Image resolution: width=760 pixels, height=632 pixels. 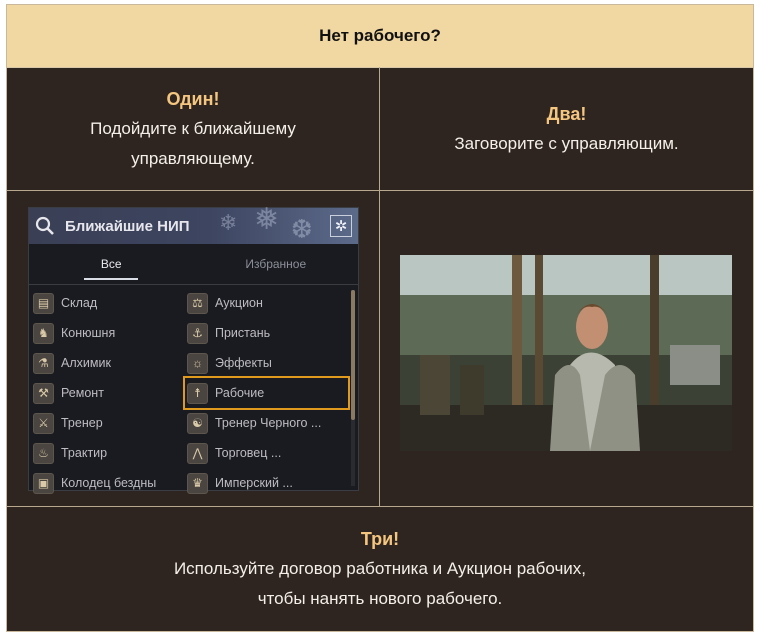 I want to click on tab-all: Все, so click(x=111, y=264).